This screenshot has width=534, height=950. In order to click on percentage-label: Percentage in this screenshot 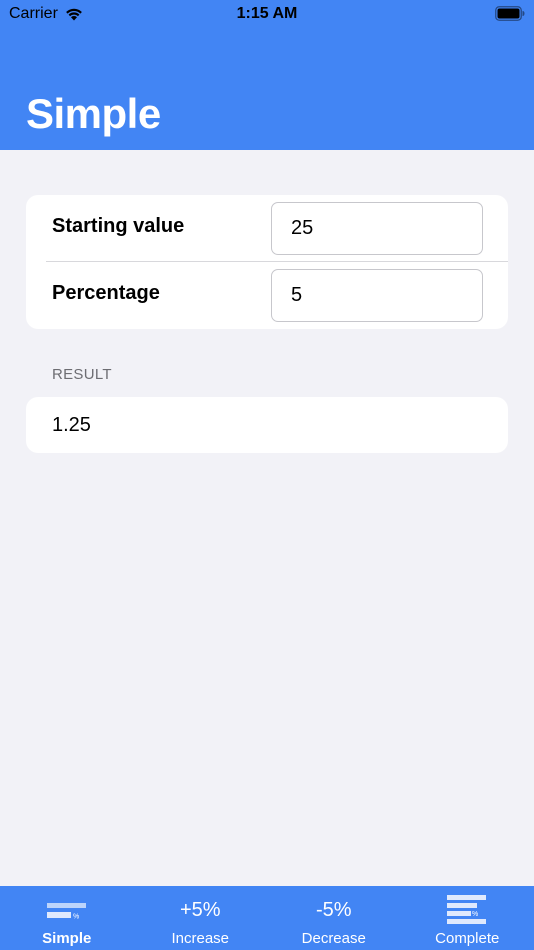, I will do `click(106, 293)`.